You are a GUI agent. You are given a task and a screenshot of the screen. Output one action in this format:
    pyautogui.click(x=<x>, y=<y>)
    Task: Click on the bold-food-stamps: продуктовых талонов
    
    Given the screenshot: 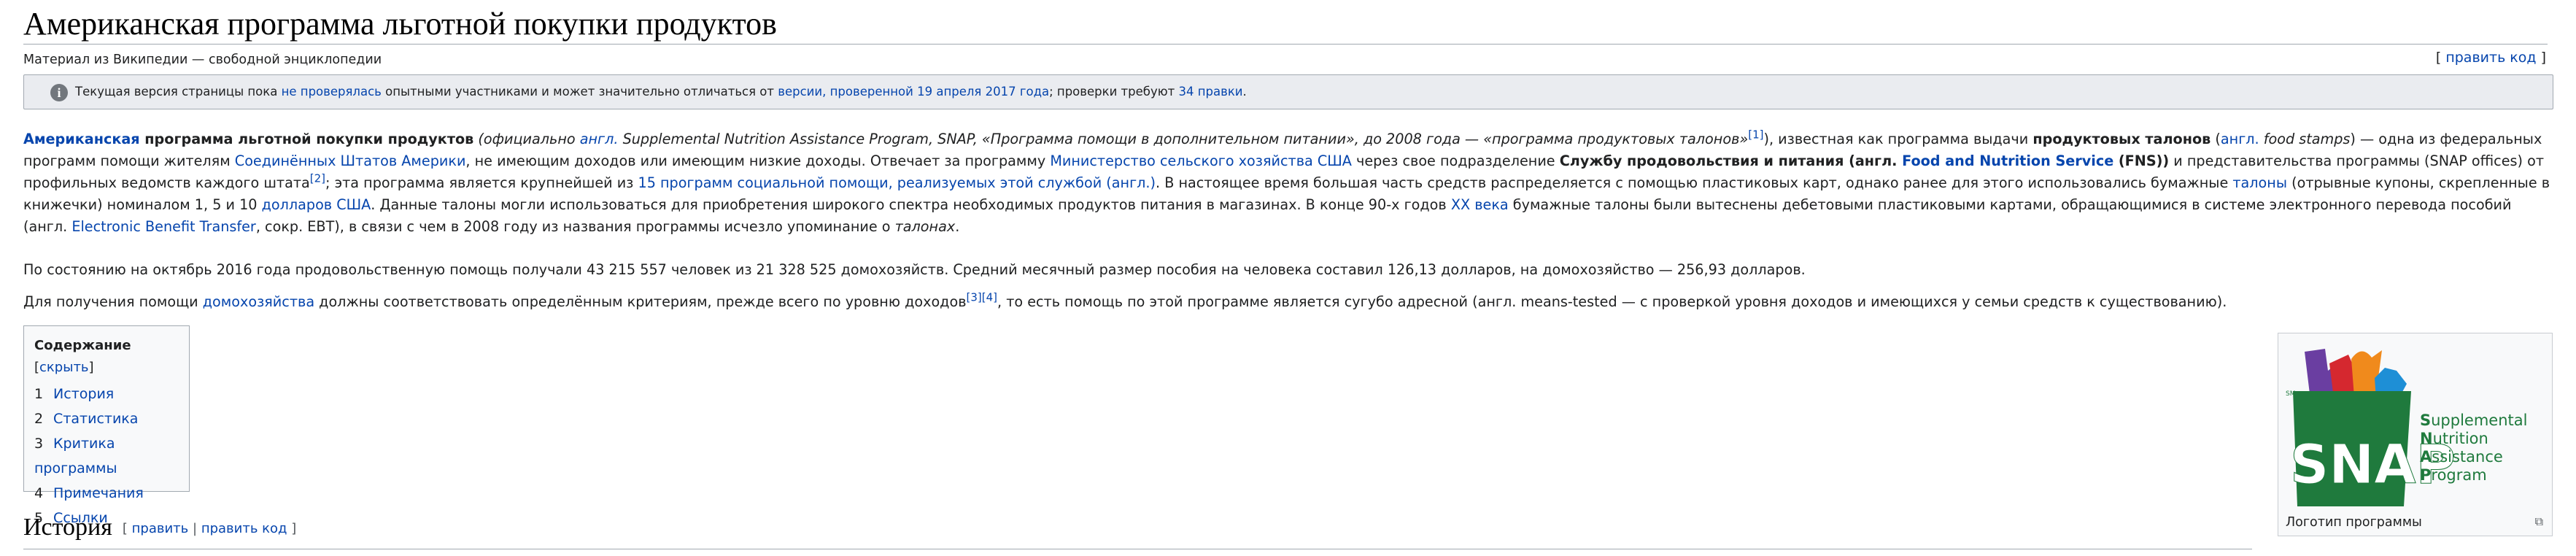 What is the action you would take?
    pyautogui.click(x=2121, y=139)
    